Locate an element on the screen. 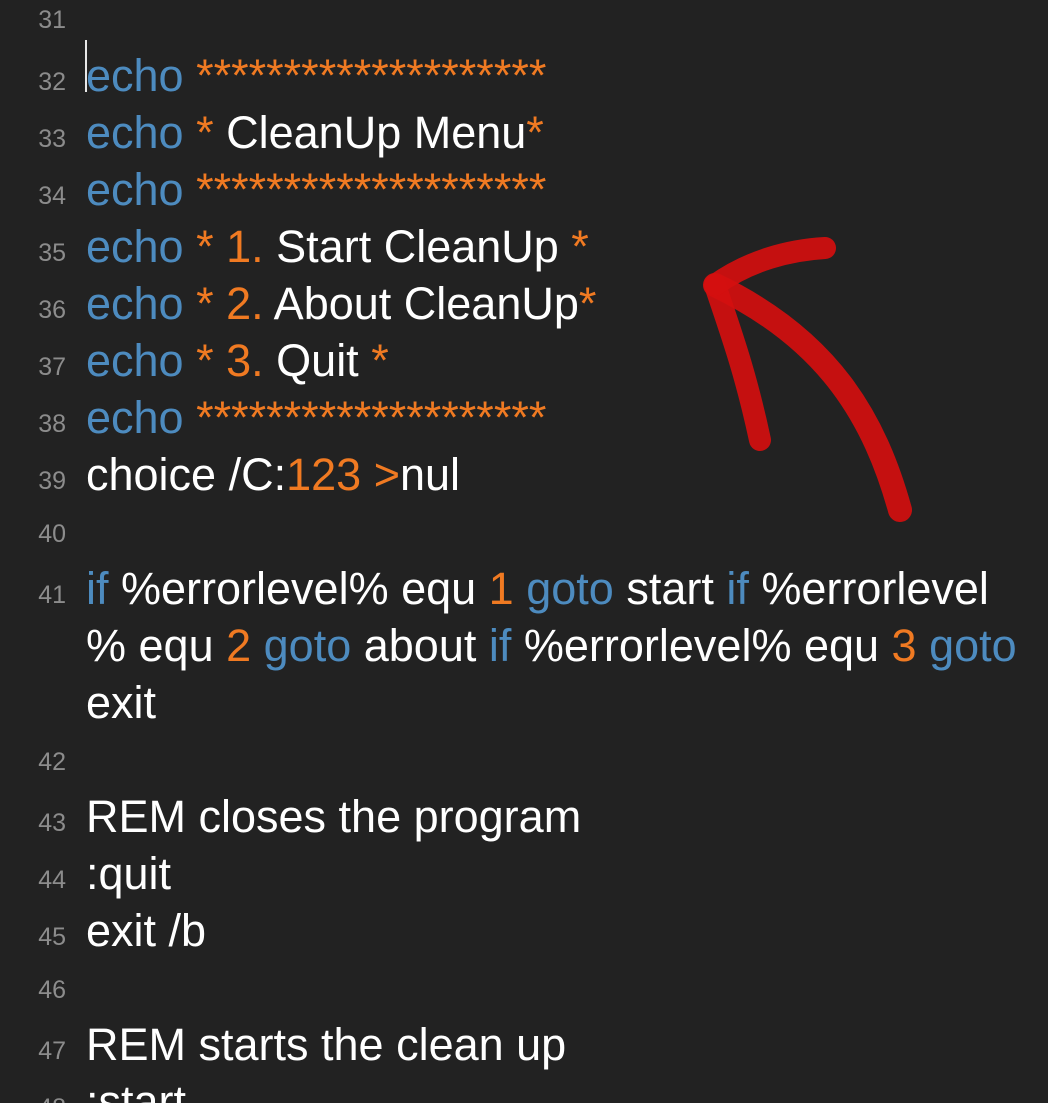  line-number: 40 is located at coordinates (52, 534).